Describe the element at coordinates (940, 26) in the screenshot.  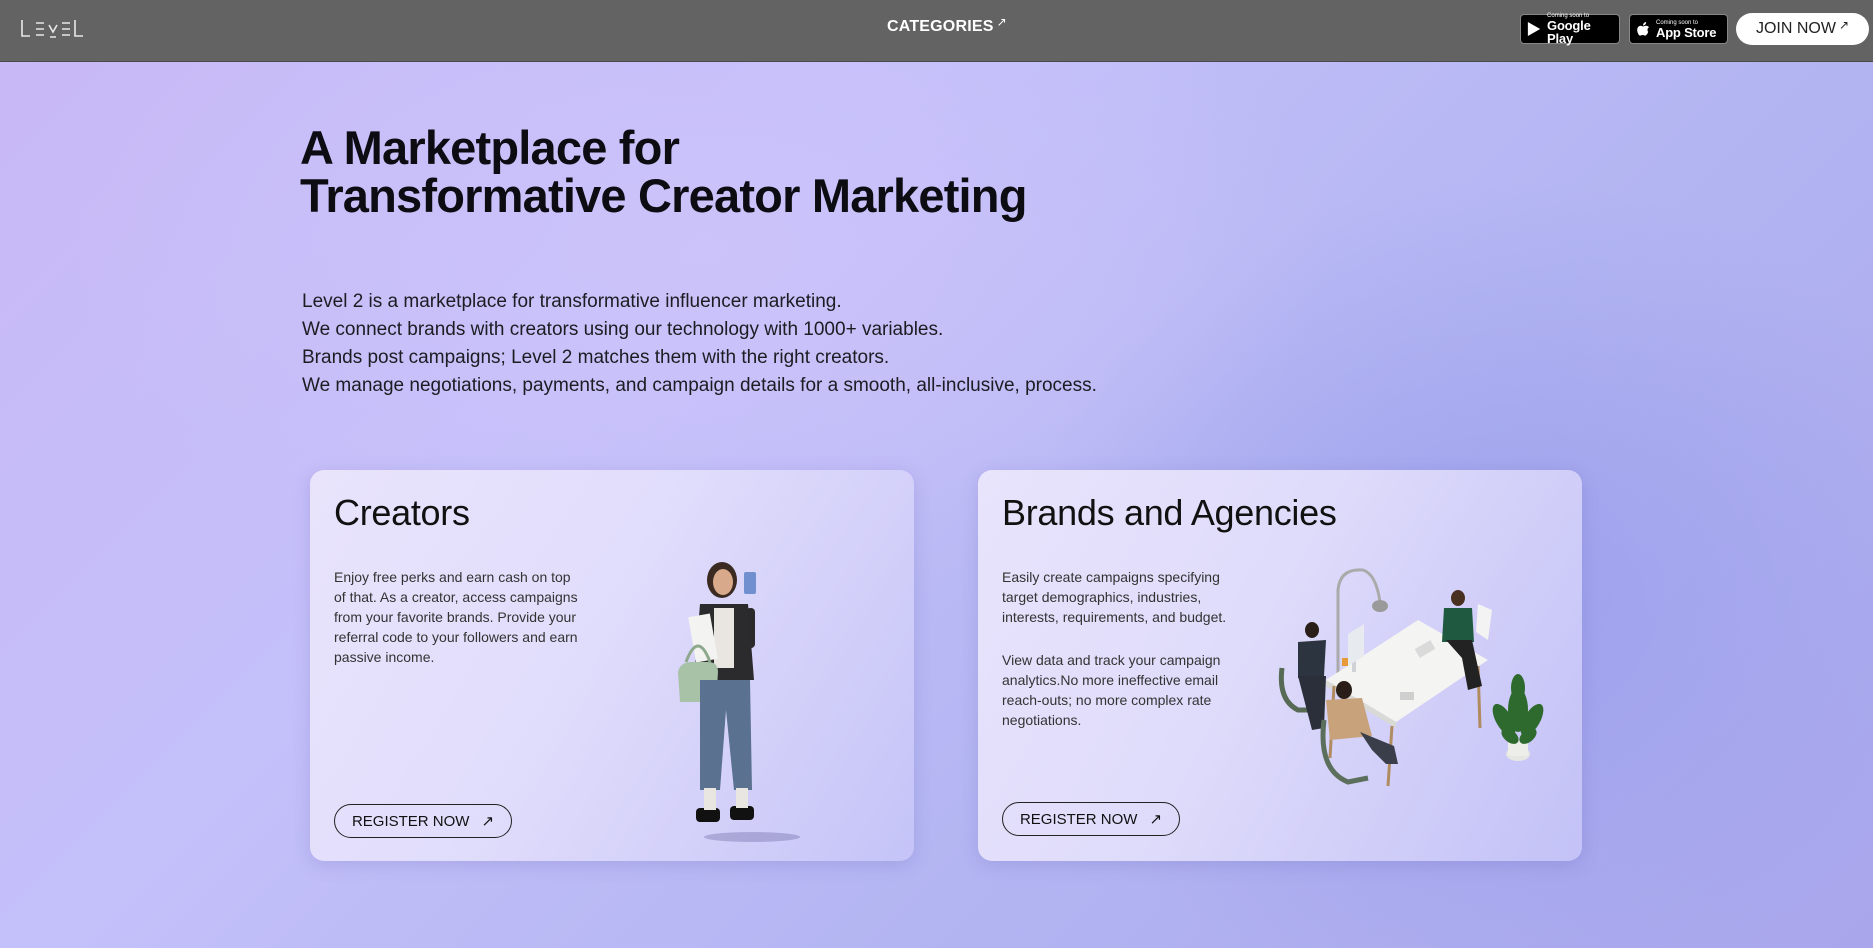
I see `categories-label: CATEGORIES` at that location.